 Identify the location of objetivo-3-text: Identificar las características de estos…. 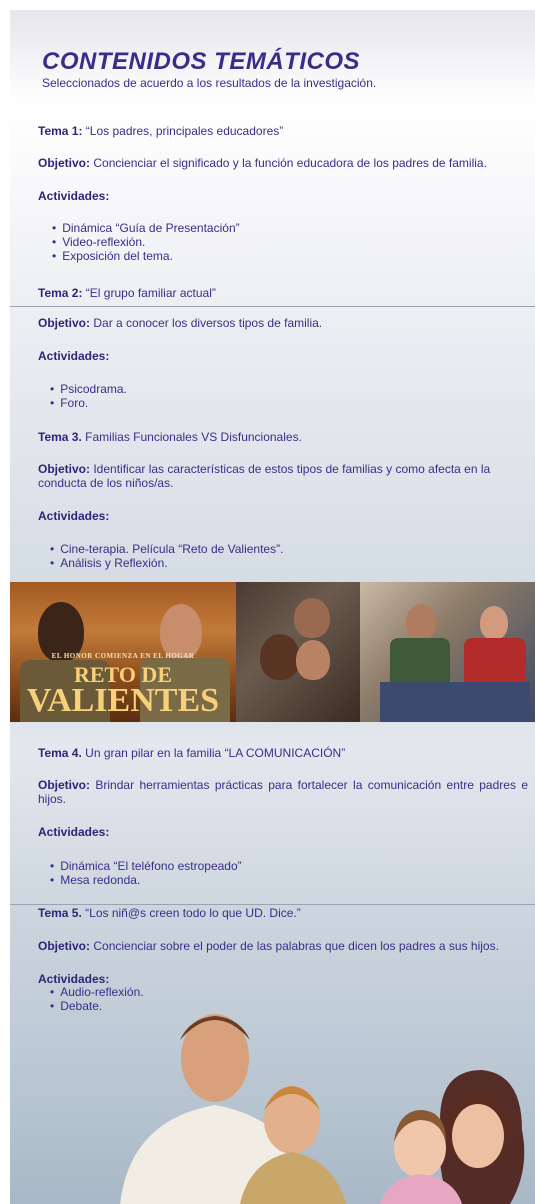
(264, 476).